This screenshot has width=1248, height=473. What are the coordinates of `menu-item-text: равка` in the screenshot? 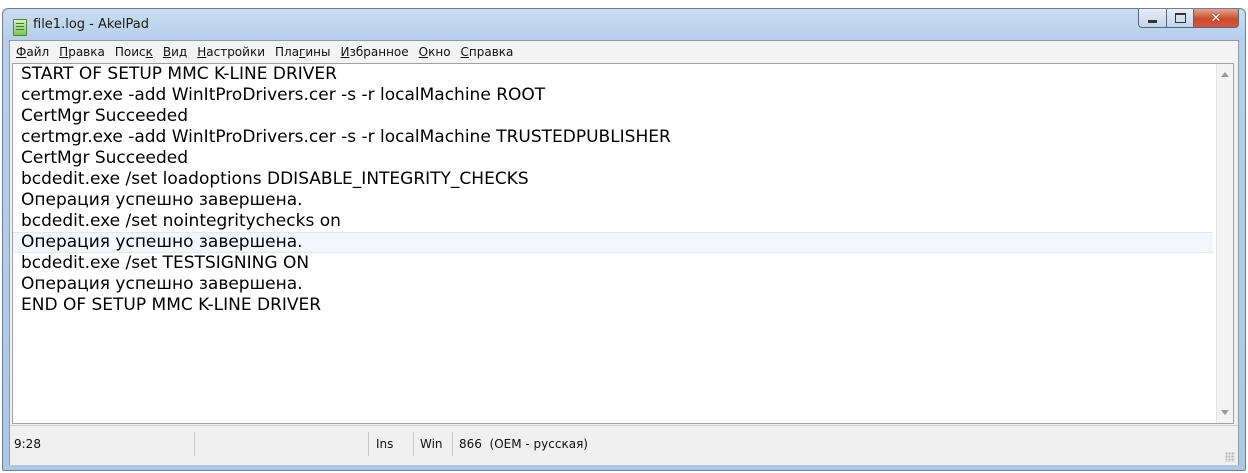 It's located at (86, 52).